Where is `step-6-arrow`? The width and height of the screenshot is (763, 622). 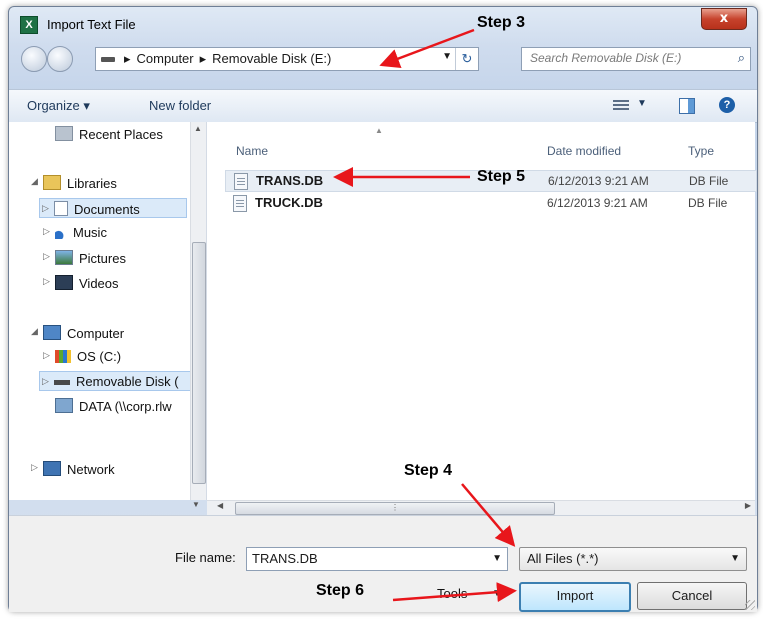 step-6-arrow is located at coordinates (454, 592).